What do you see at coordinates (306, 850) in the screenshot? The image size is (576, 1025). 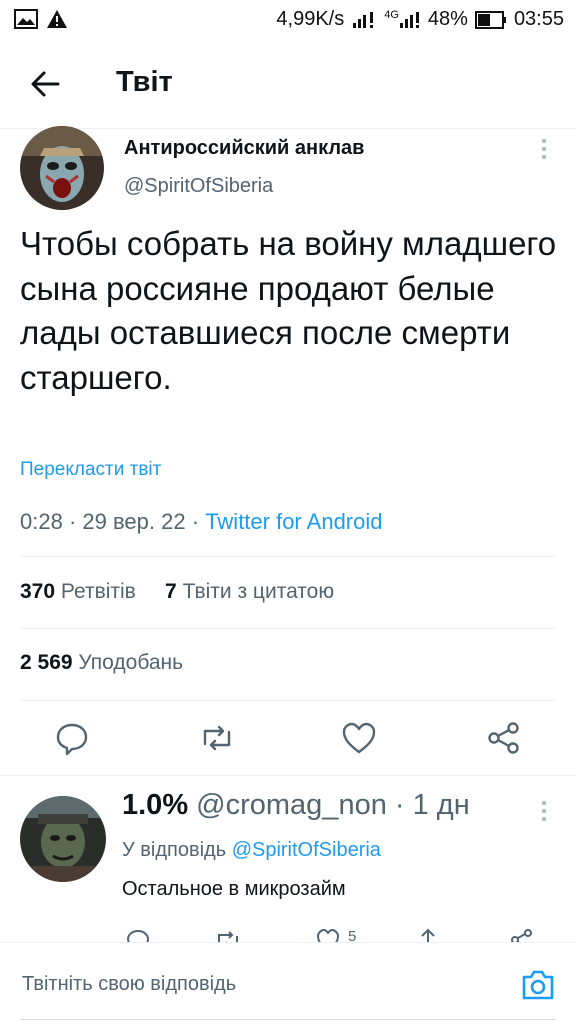 I see `replying-to-handle: @SpiritOfSiberia` at bounding box center [306, 850].